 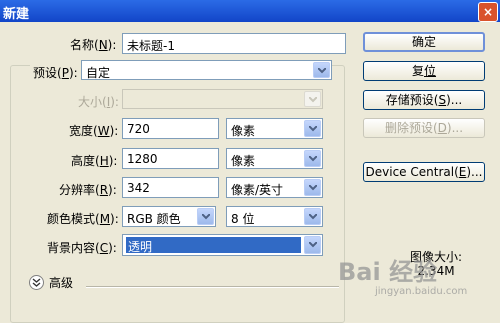 What do you see at coordinates (82, 248) in the screenshot?
I see `background-label: 背景内容(C):` at bounding box center [82, 248].